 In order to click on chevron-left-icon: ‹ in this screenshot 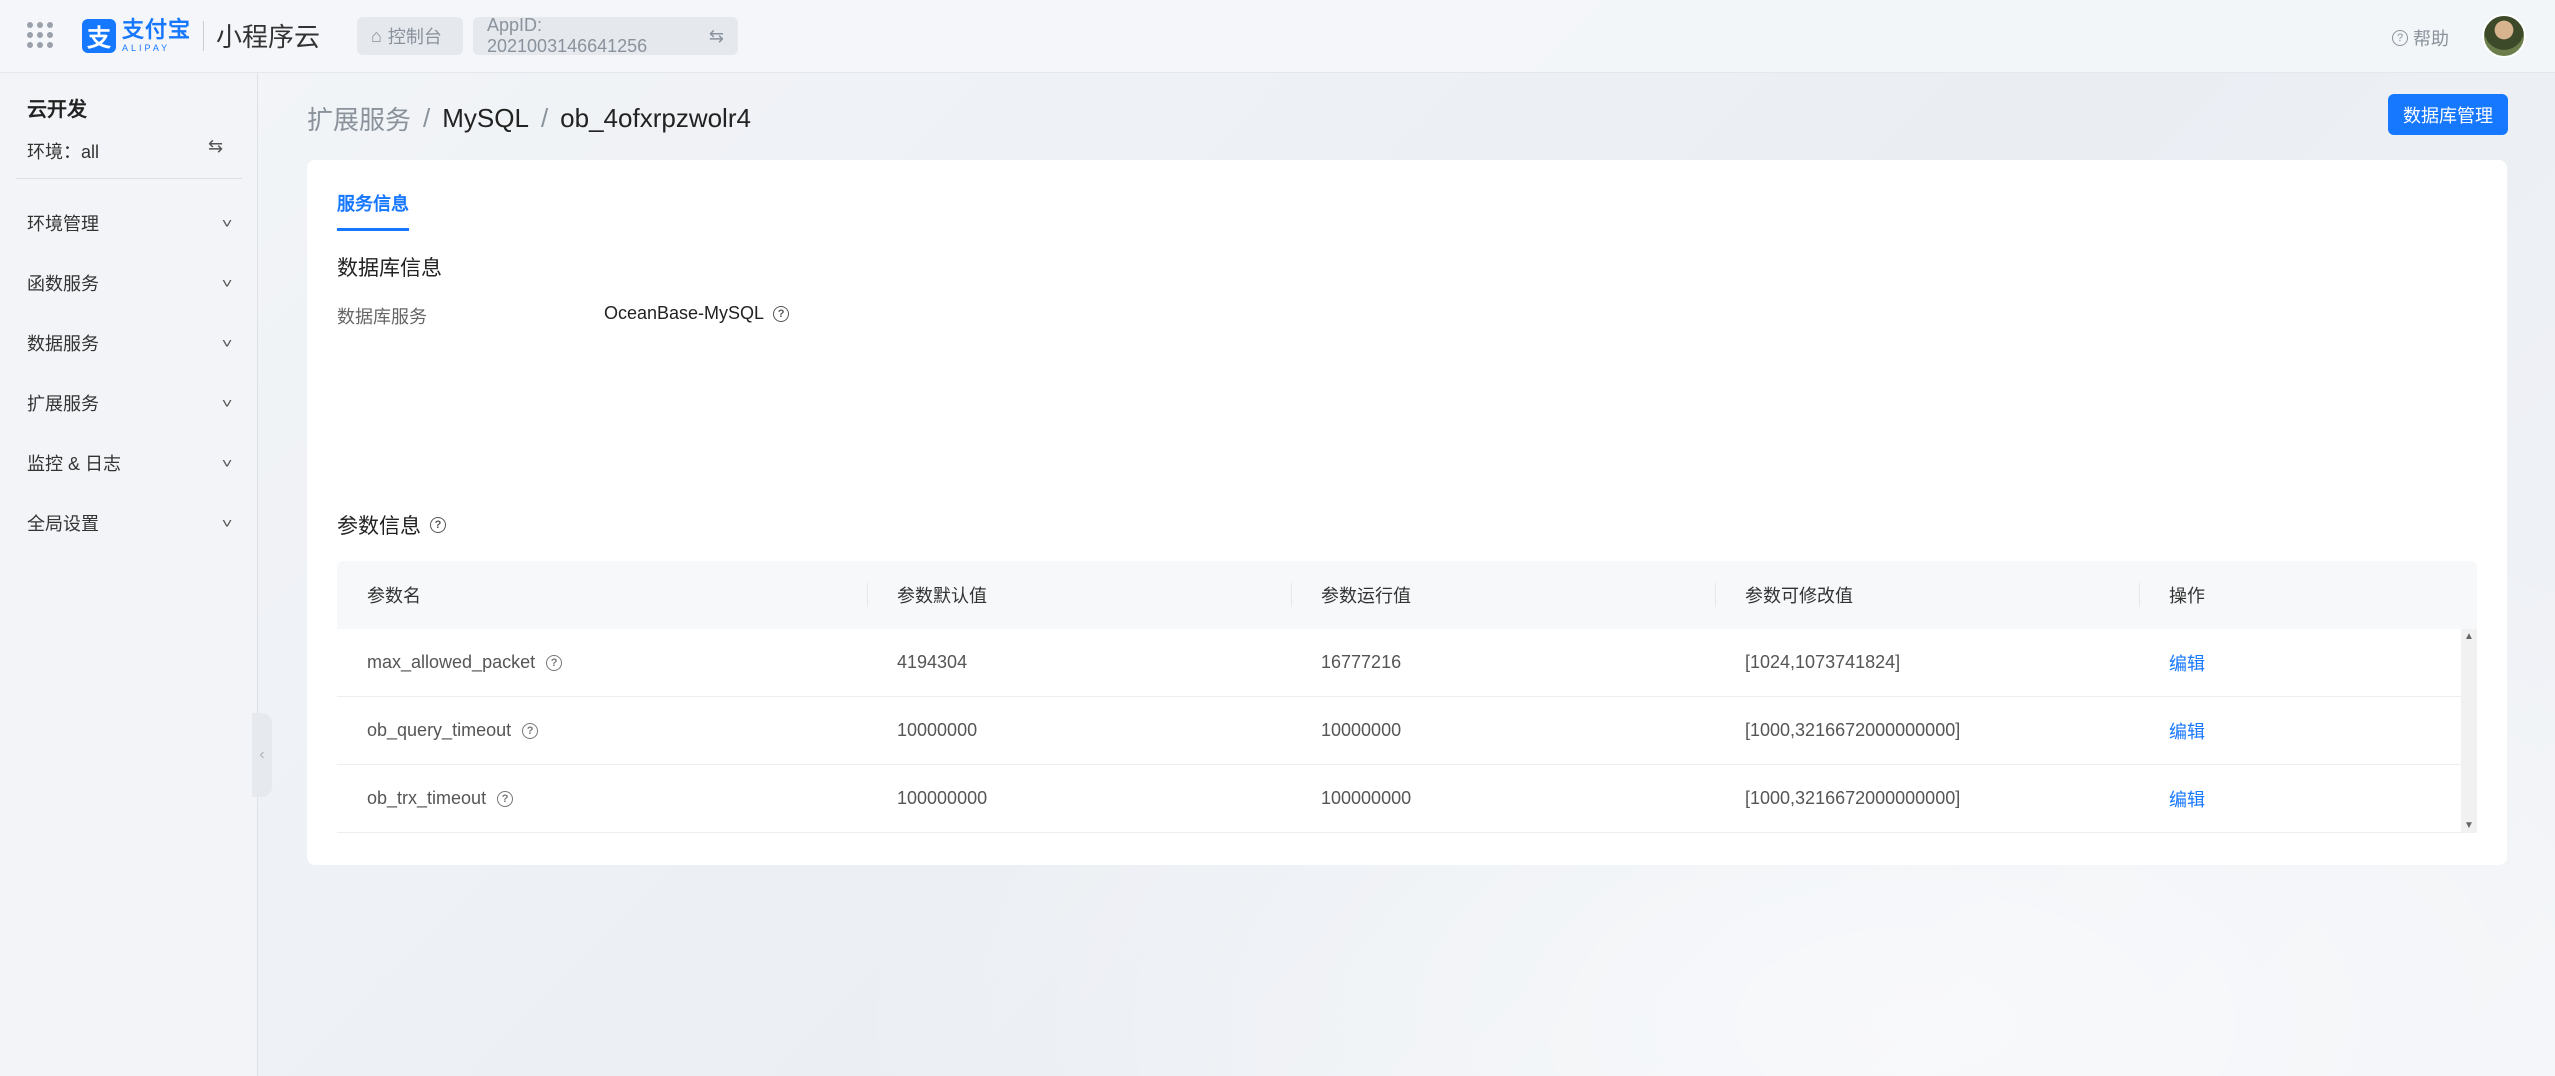, I will do `click(262, 754)`.